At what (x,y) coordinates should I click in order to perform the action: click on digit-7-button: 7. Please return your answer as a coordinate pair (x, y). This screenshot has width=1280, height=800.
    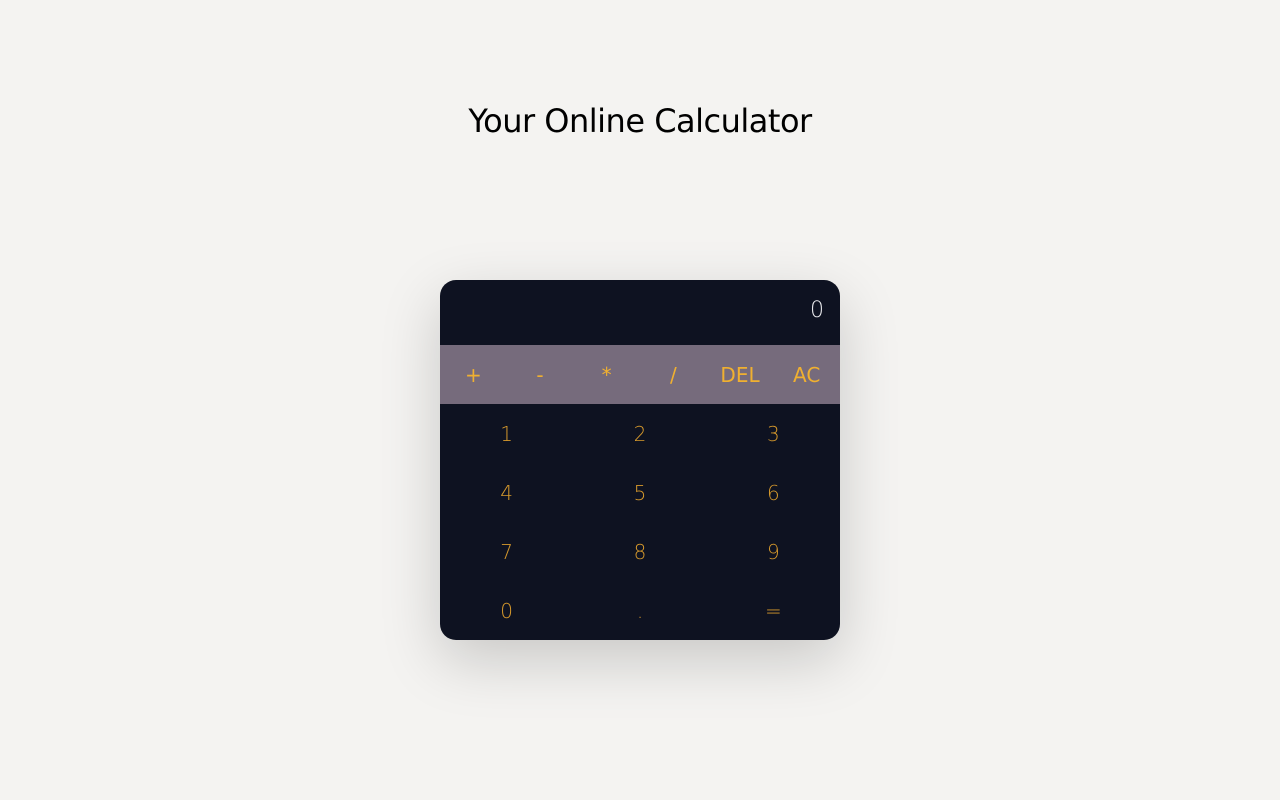
    Looking at the image, I should click on (506, 551).